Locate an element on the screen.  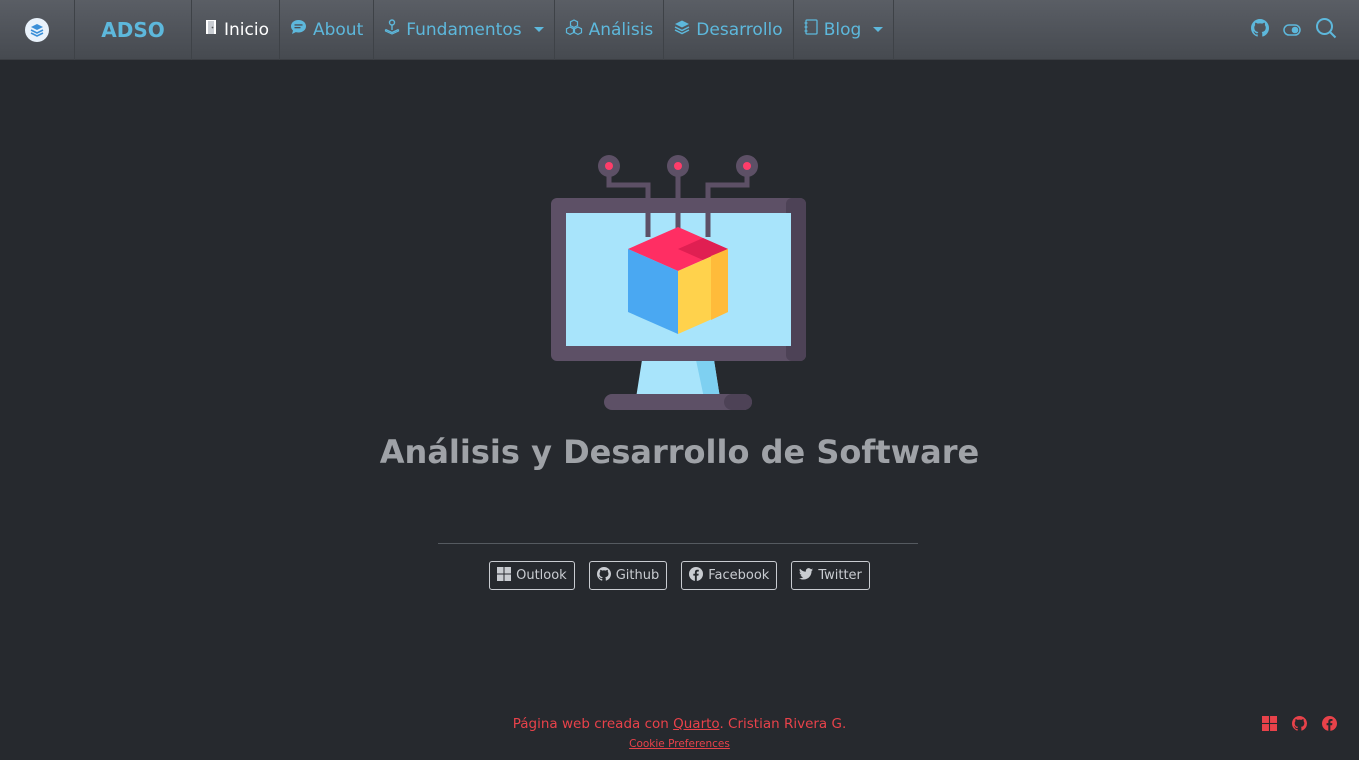
nav-item-desarrollo: Desarrollo is located at coordinates (729, 30).